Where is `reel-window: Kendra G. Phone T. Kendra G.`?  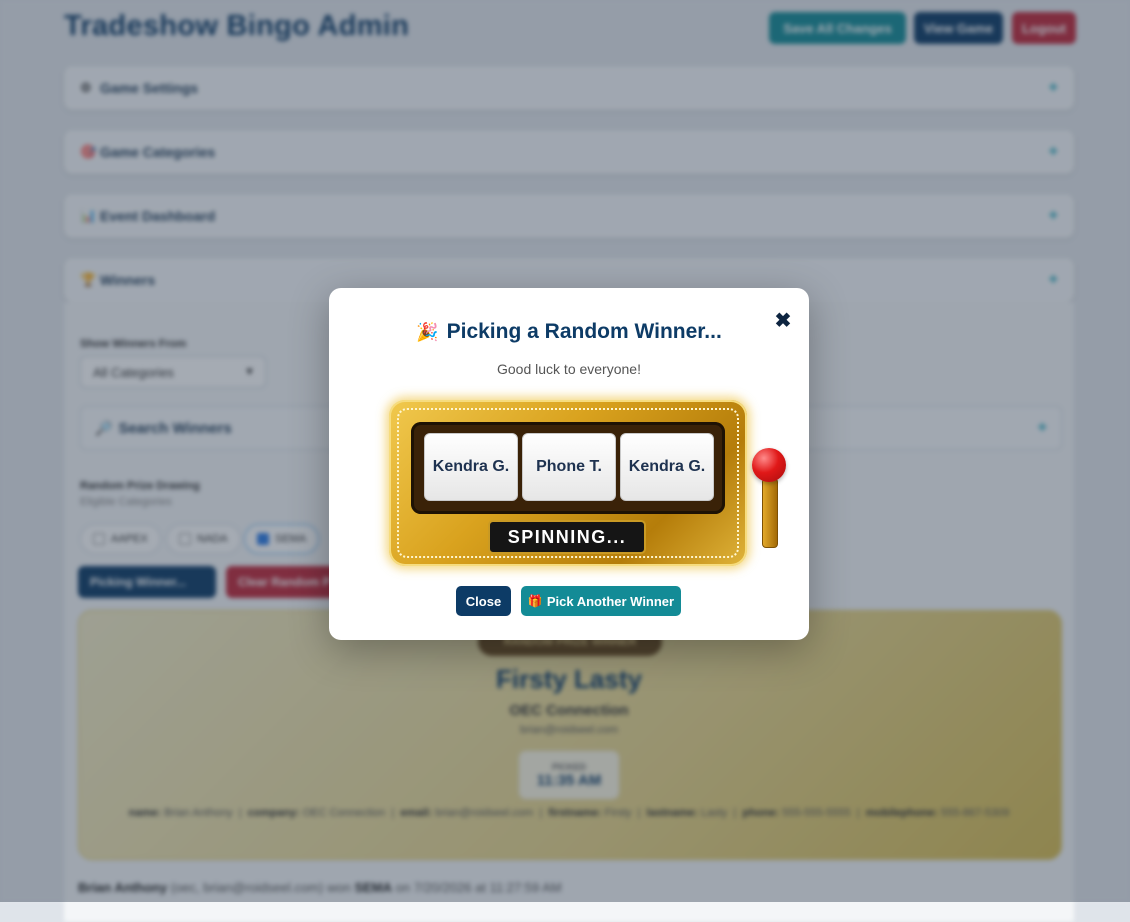
reel-window: Kendra G. Phone T. Kendra G. is located at coordinates (568, 468).